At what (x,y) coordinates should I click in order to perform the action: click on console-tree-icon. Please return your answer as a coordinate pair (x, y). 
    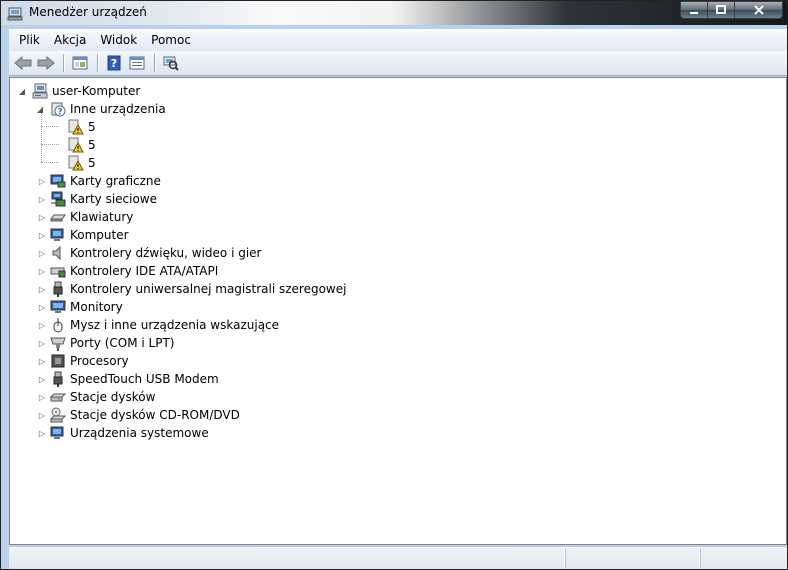
    Looking at the image, I should click on (80, 63).